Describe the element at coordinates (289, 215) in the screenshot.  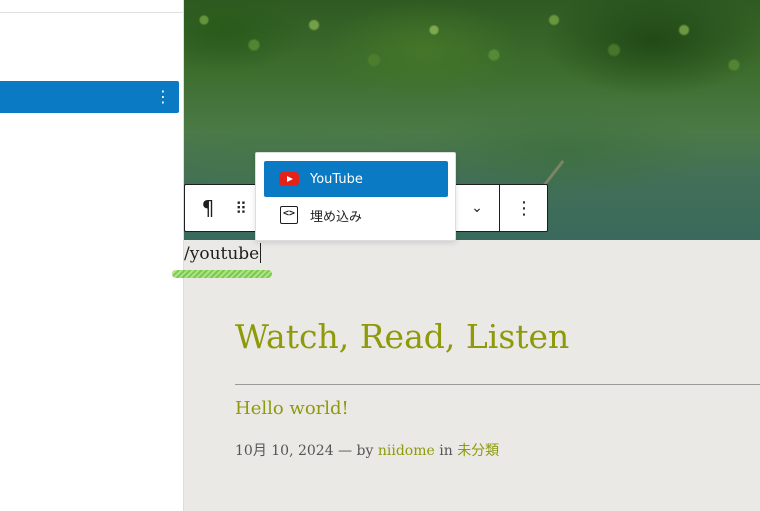
I see `embed-icon: <>` at that location.